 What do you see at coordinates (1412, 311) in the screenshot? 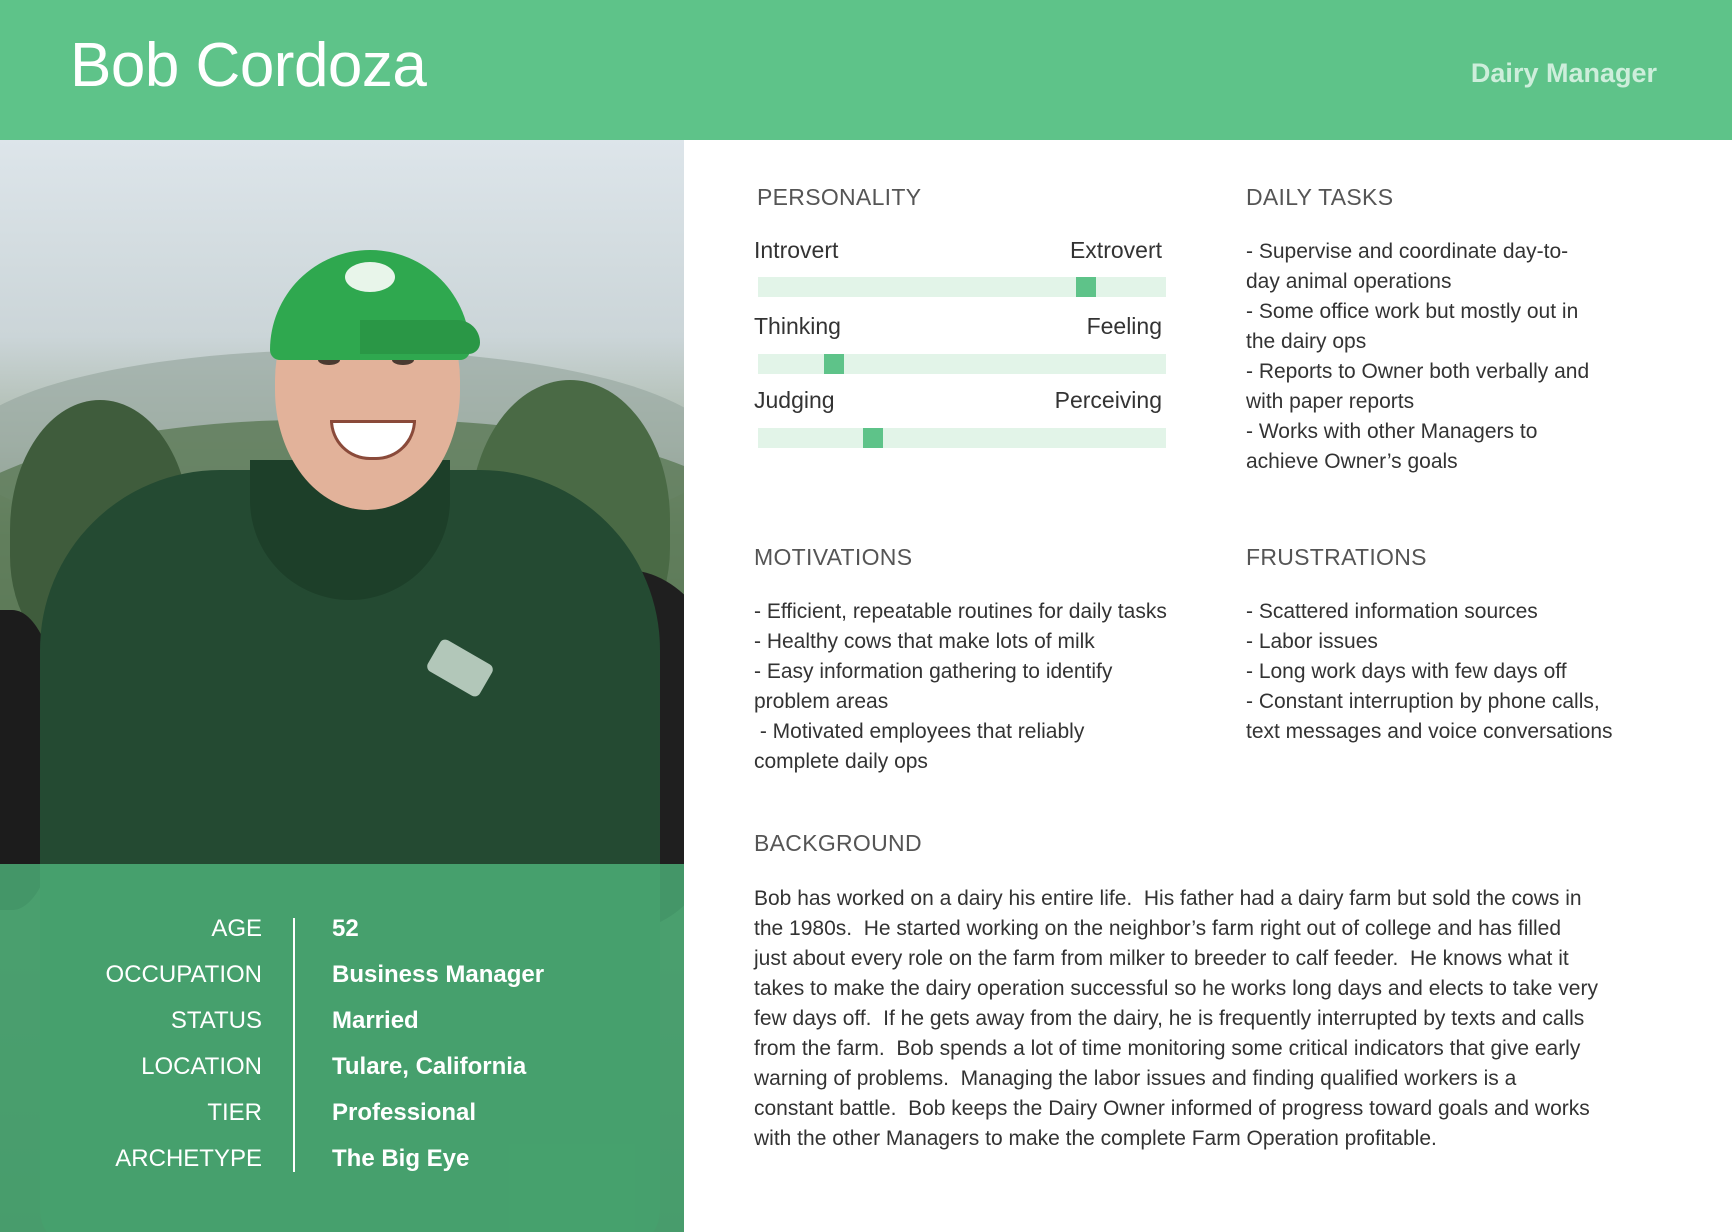
I see `daily-tasks-line: - Some office work but mostly out in` at bounding box center [1412, 311].